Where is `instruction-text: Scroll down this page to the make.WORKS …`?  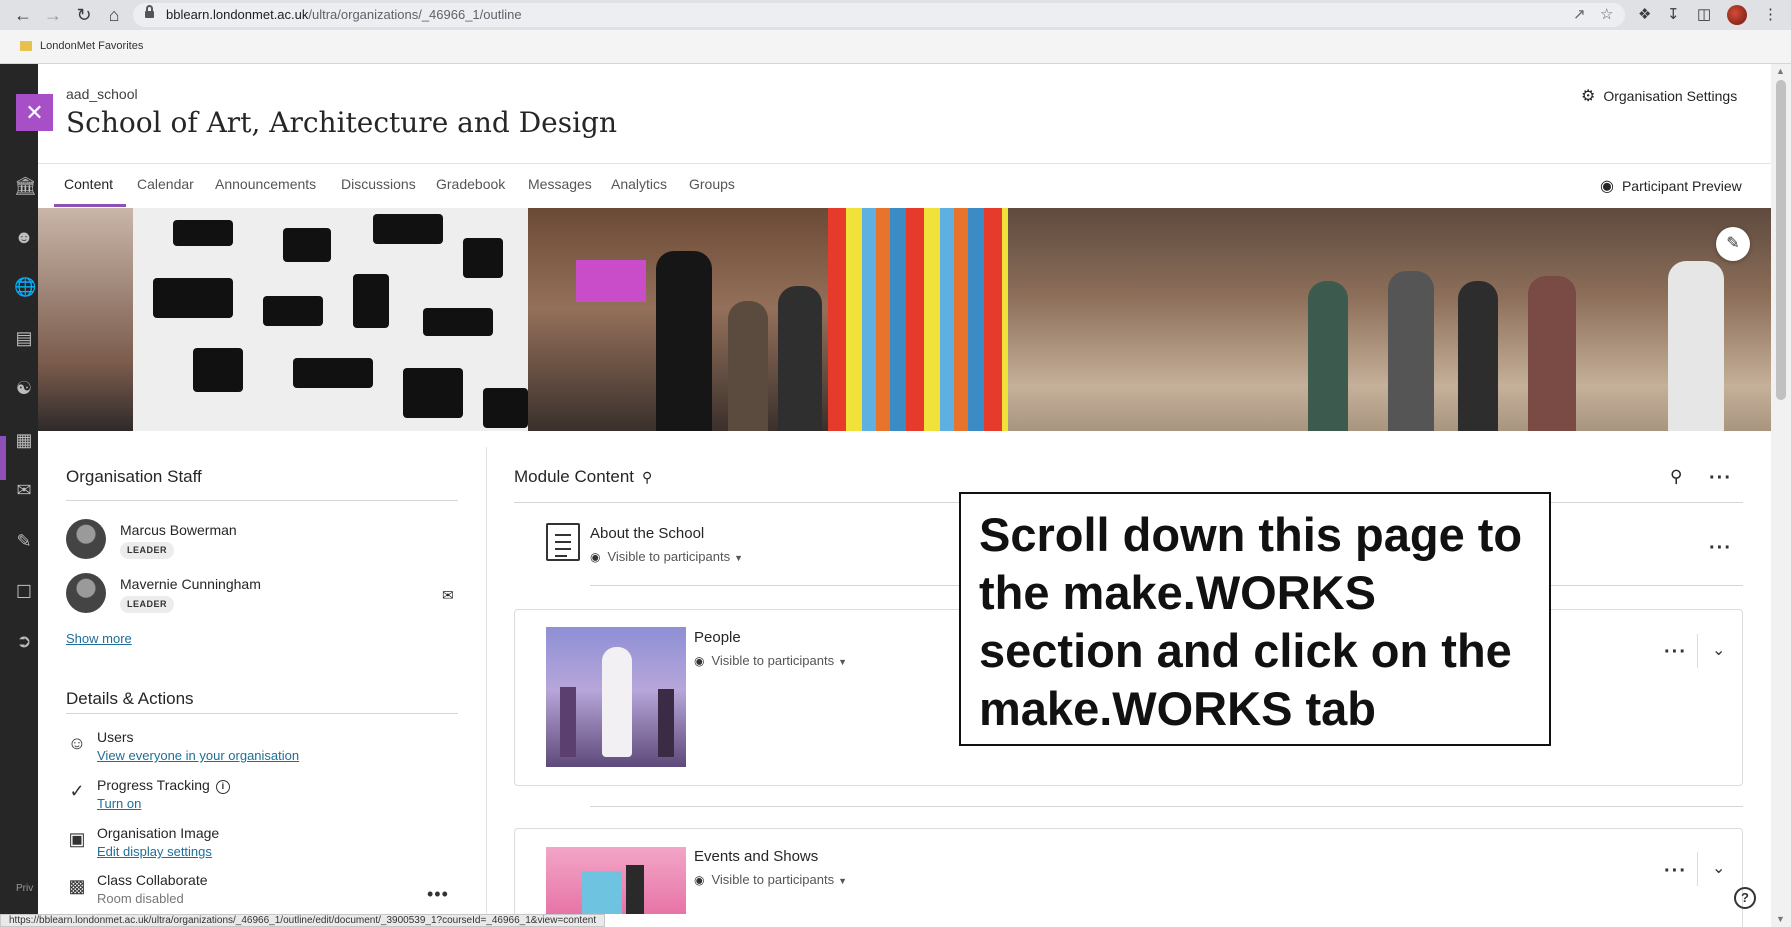
instruction-text: Scroll down this page to the make.WORKS … is located at coordinates (1251, 621).